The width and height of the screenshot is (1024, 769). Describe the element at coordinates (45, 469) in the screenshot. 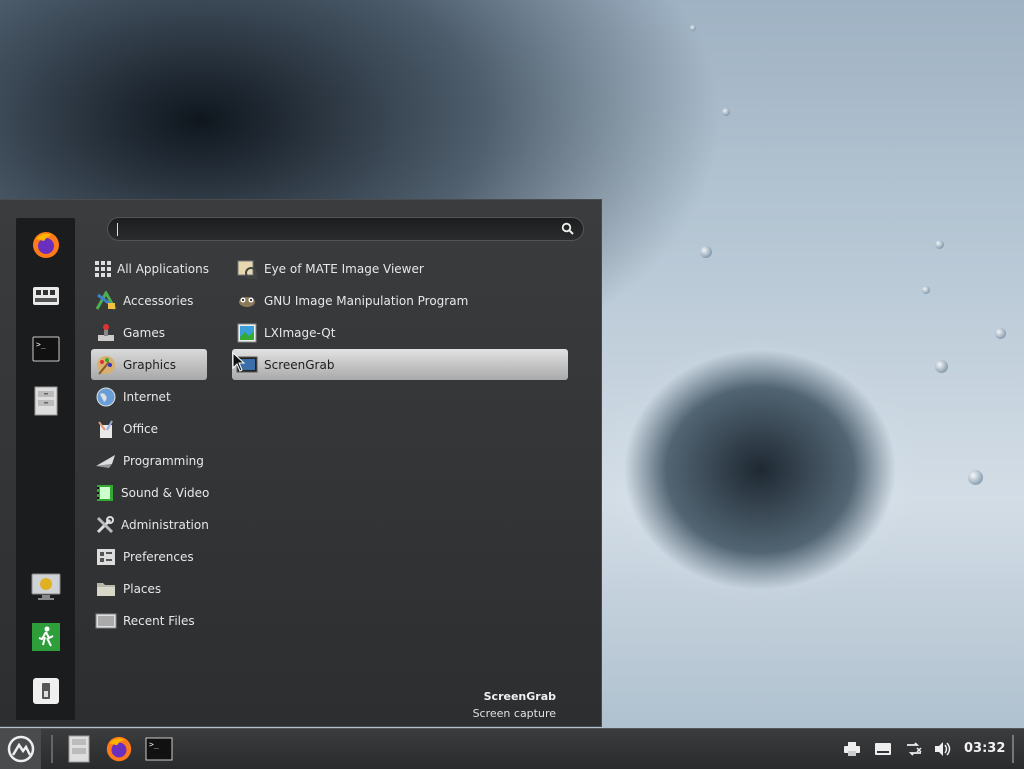

I see `favorites-bar: >_` at that location.